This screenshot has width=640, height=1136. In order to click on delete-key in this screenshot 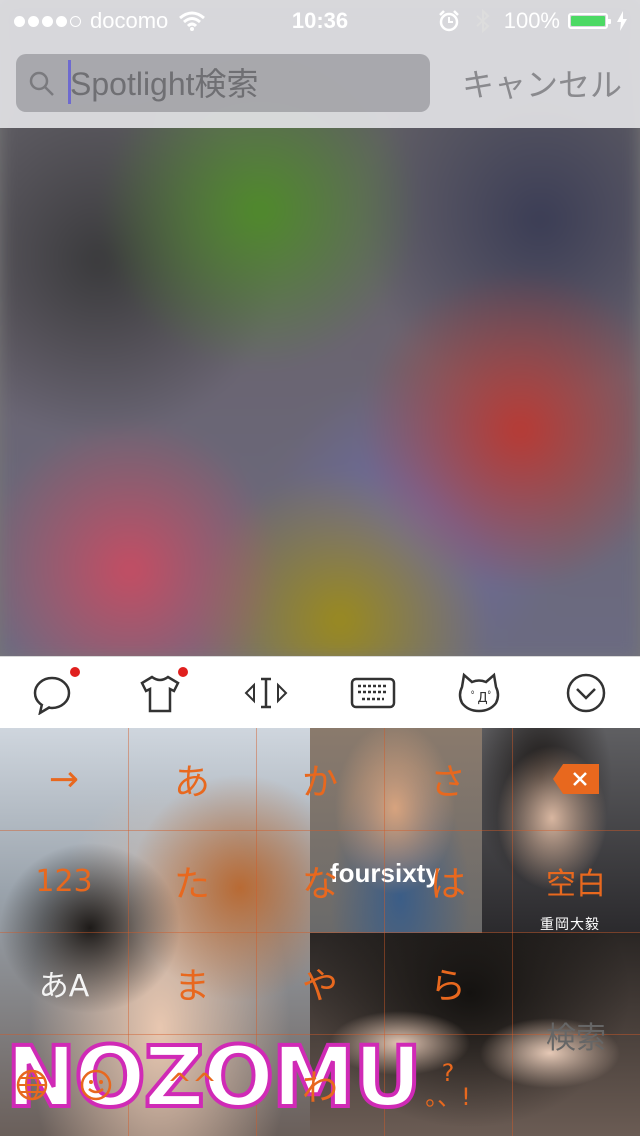, I will do `click(576, 779)`.